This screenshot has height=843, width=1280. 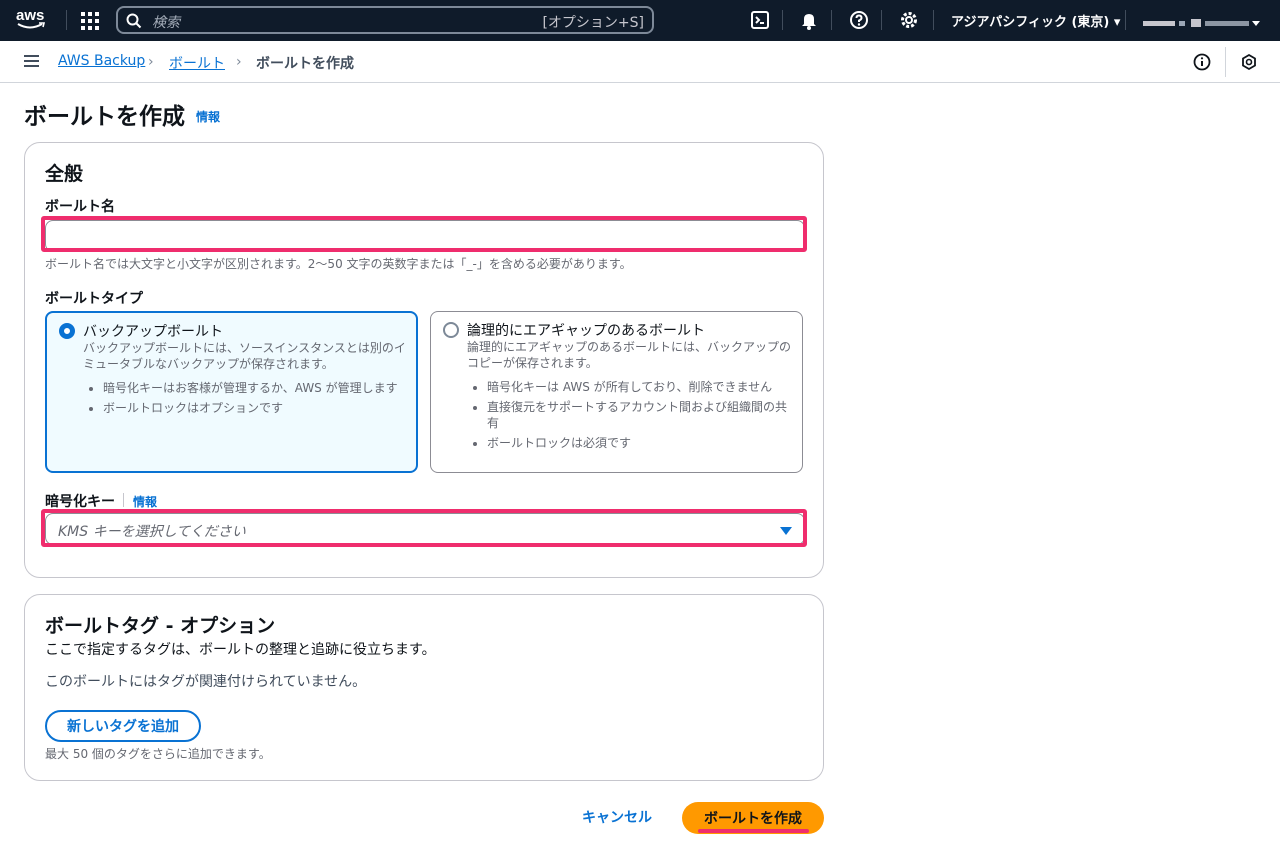 What do you see at coordinates (593, 23) in the screenshot?
I see `search-shortcut: [オプション+S]` at bounding box center [593, 23].